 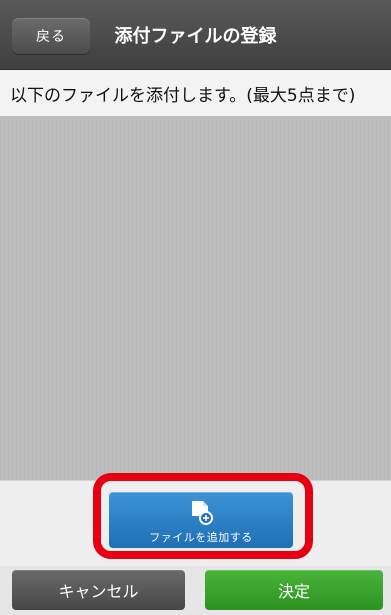 I want to click on cancel-button: キャンセル, so click(x=98, y=590).